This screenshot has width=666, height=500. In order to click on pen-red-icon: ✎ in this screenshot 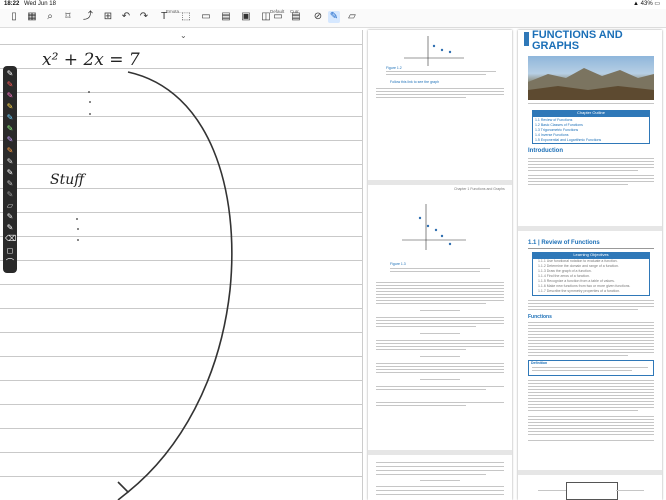, I will do `click(10, 85)`.